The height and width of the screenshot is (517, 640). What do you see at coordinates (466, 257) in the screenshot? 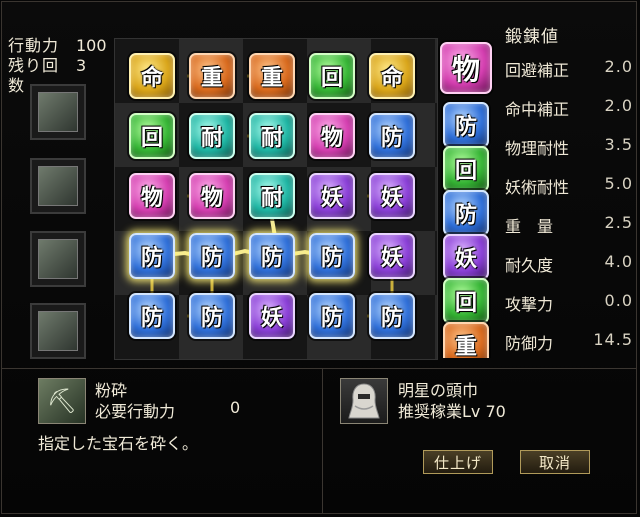
I see `queue-gem: 妖` at bounding box center [466, 257].